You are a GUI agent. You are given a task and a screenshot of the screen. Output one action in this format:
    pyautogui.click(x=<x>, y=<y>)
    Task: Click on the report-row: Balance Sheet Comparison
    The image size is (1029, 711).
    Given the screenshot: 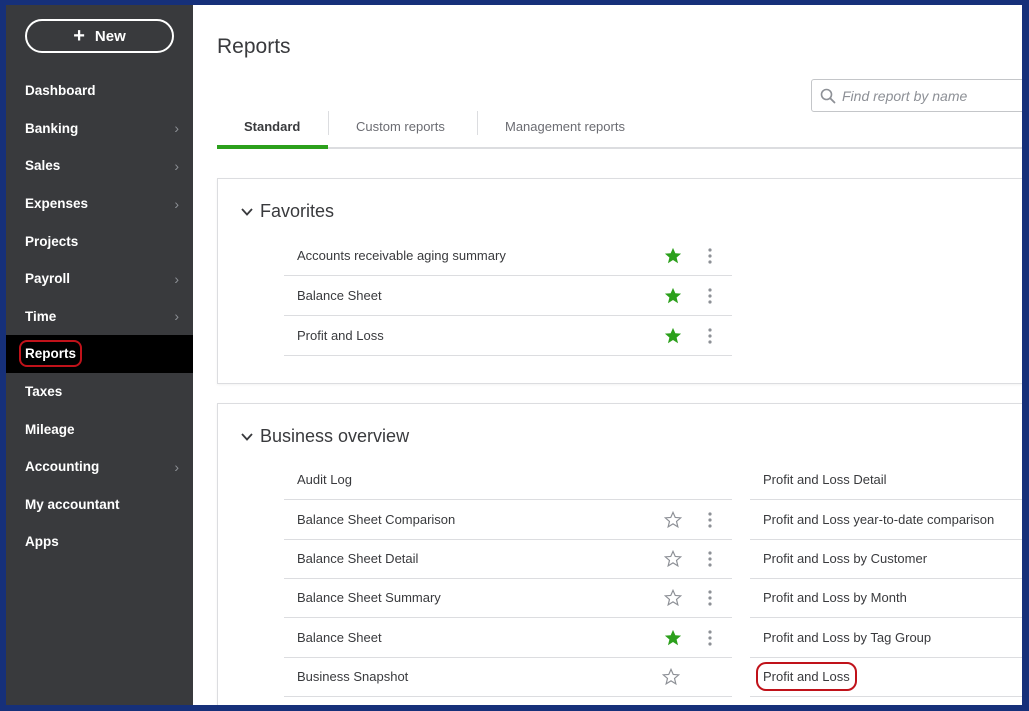 What is the action you would take?
    pyautogui.click(x=508, y=520)
    